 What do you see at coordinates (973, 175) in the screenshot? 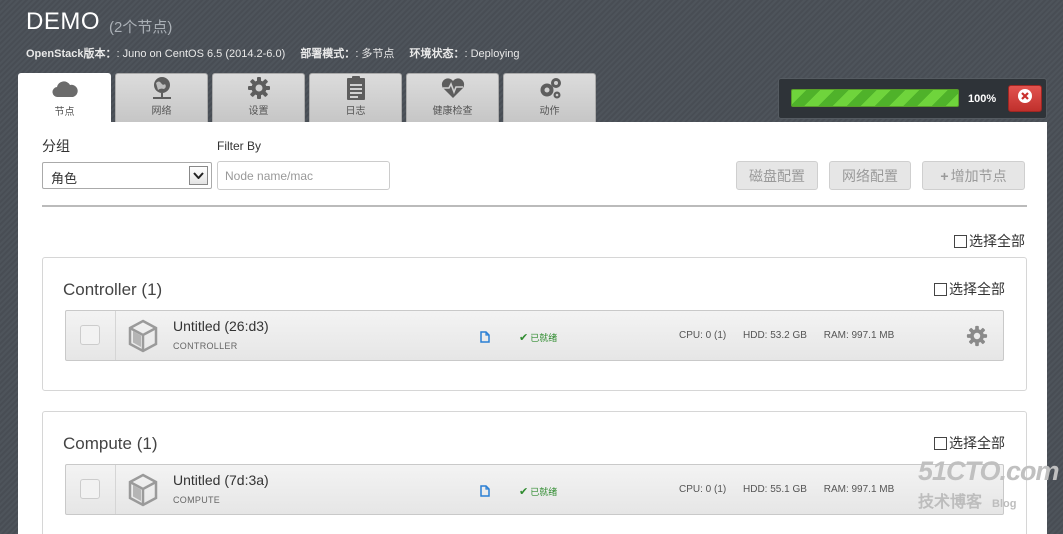
I see `add-nodes-button: + 增加节点` at bounding box center [973, 175].